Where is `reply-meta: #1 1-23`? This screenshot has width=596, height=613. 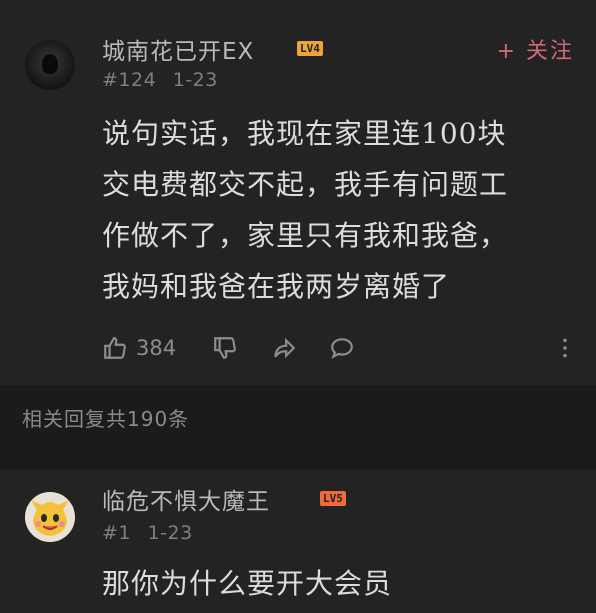 reply-meta: #1 1-23 is located at coordinates (147, 533).